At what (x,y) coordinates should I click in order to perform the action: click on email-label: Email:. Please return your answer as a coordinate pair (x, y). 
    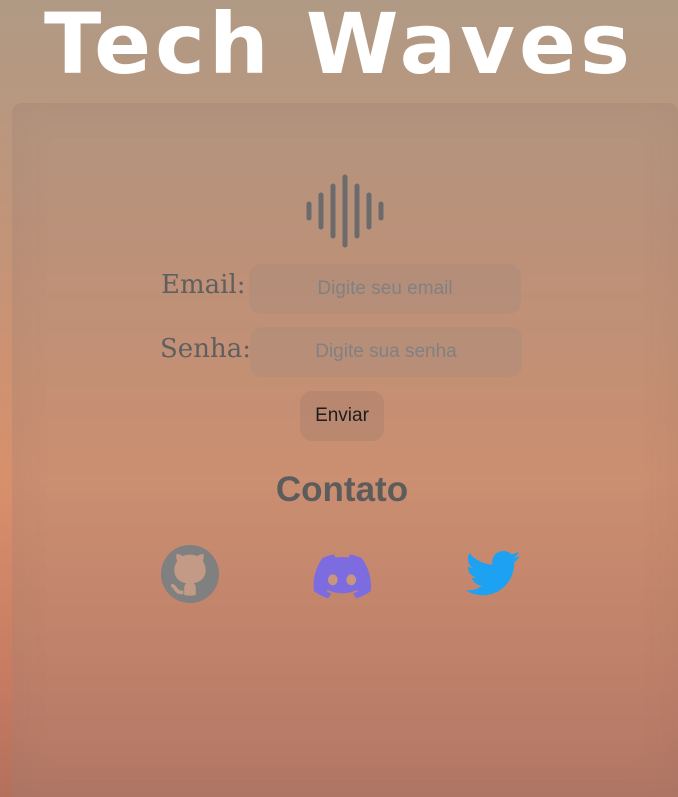
    Looking at the image, I should click on (203, 285).